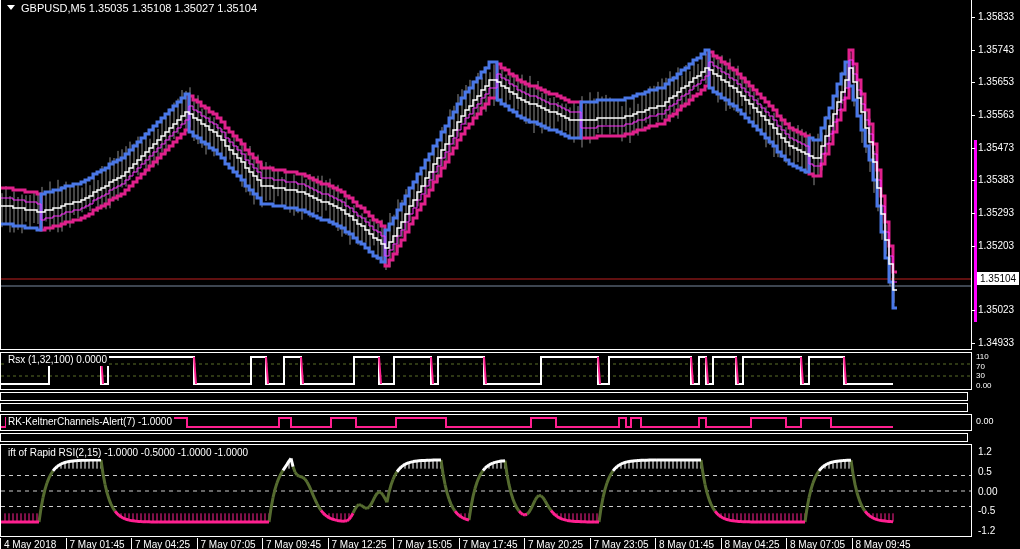 The image size is (1020, 549). I want to click on price-axis-label: 1.35203, so click(996, 245).